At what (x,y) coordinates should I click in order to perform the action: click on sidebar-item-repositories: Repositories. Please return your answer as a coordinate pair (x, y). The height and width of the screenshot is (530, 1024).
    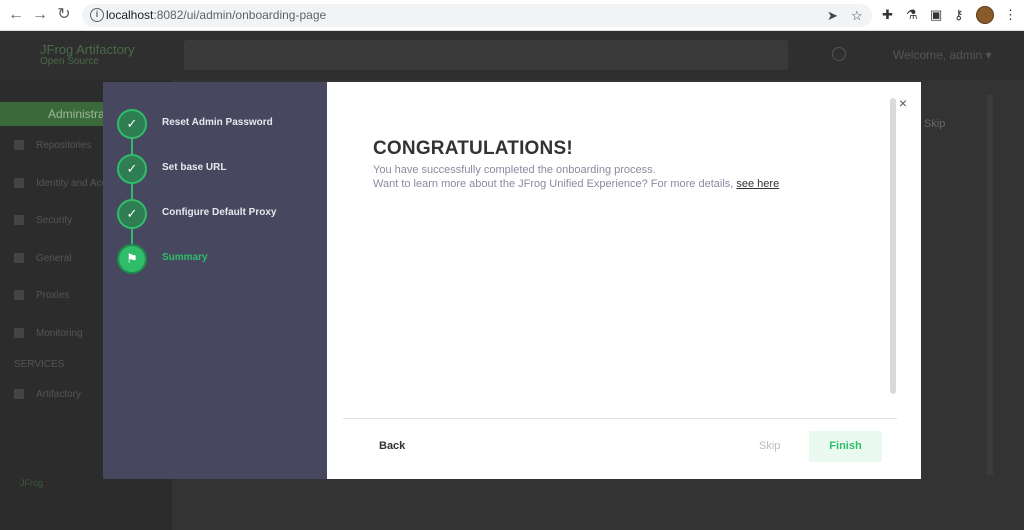
    Looking at the image, I should click on (53, 145).